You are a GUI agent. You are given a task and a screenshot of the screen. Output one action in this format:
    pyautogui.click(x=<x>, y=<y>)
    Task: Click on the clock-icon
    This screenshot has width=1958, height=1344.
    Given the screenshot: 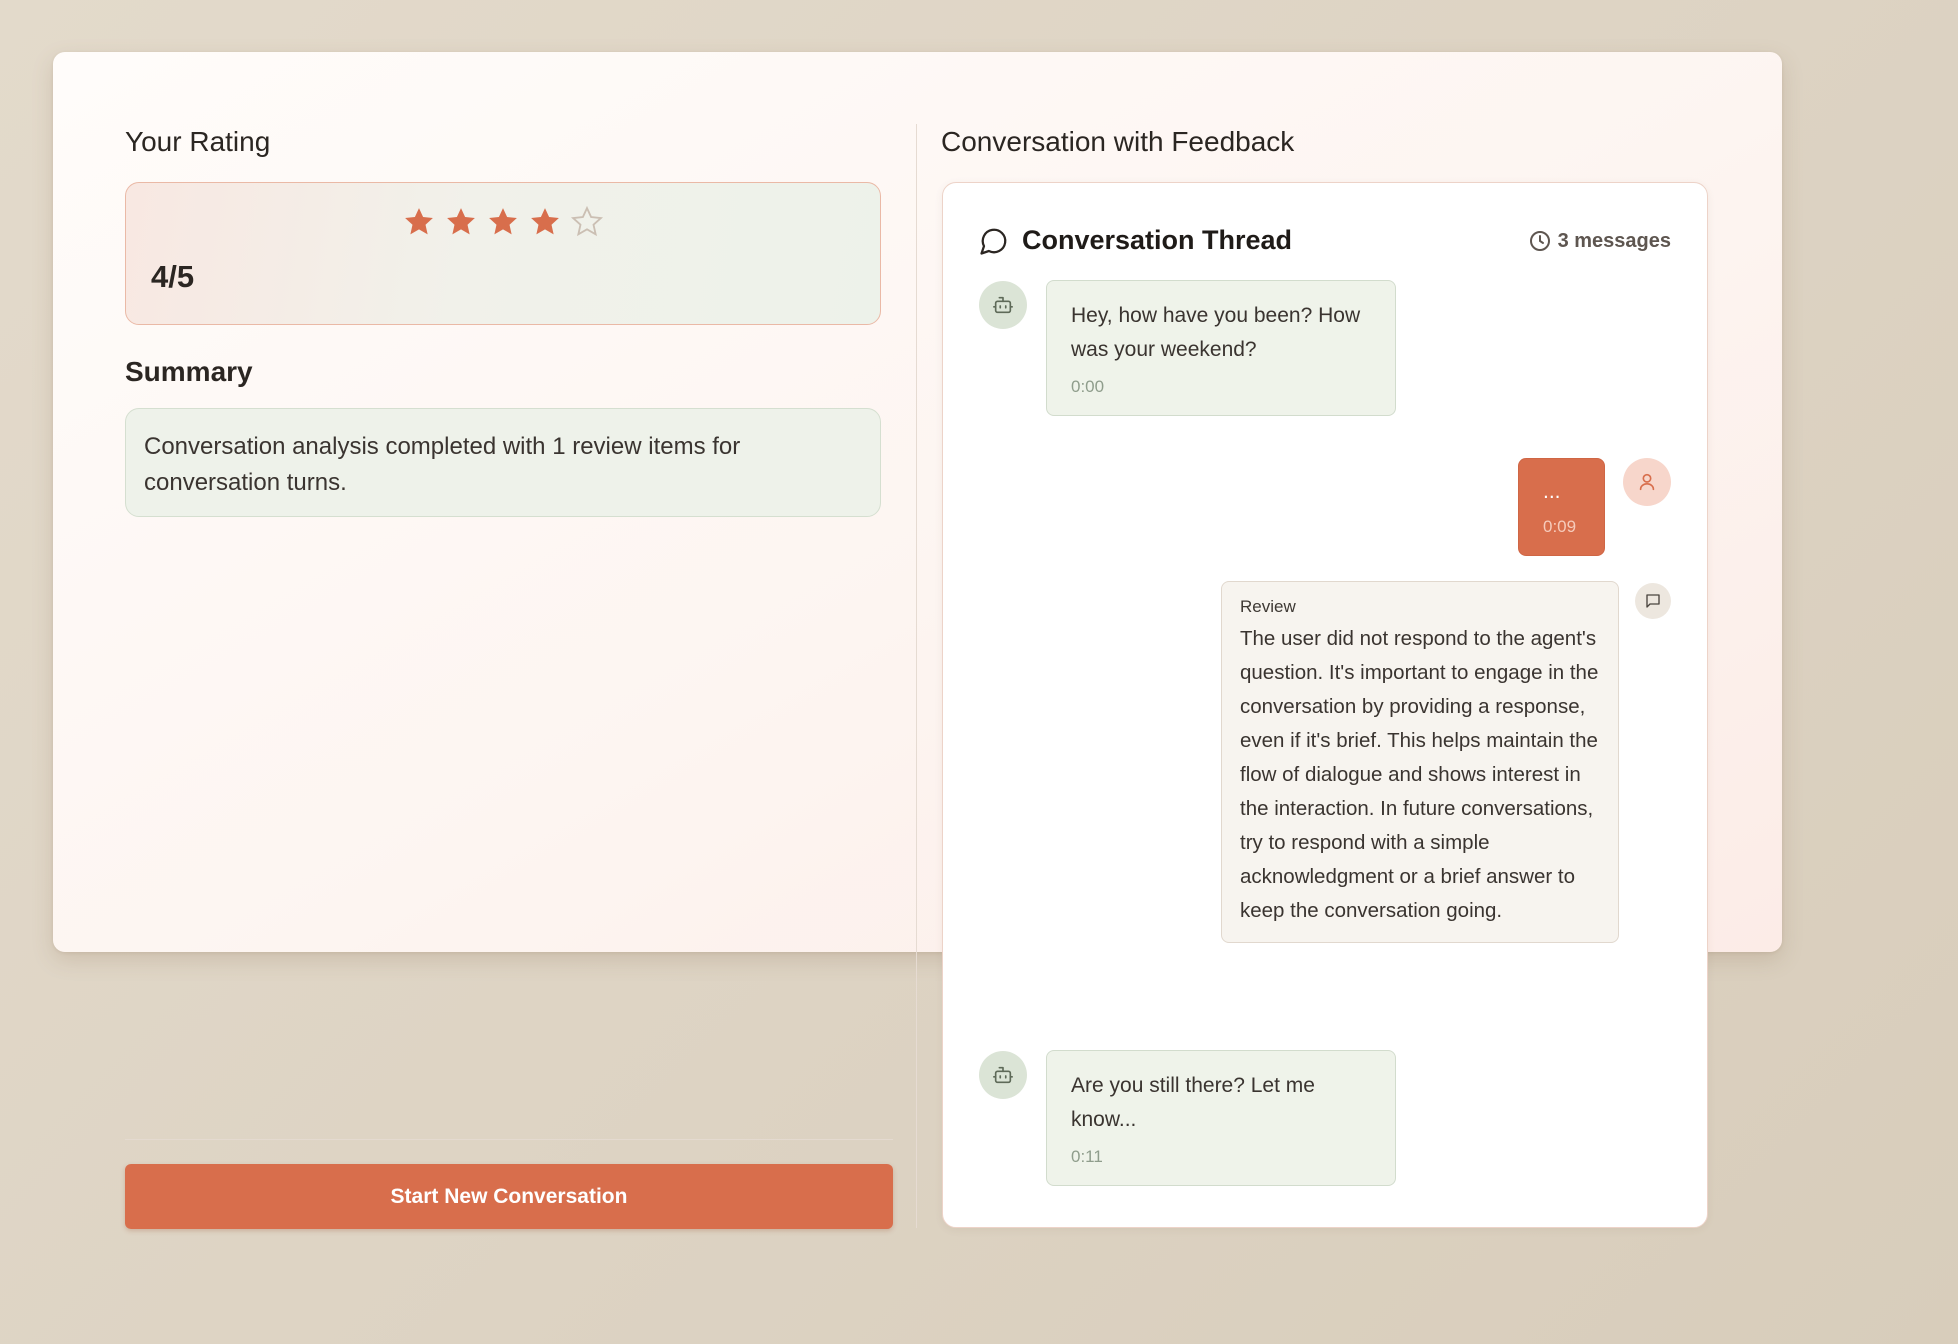 What is the action you would take?
    pyautogui.click(x=1539, y=241)
    